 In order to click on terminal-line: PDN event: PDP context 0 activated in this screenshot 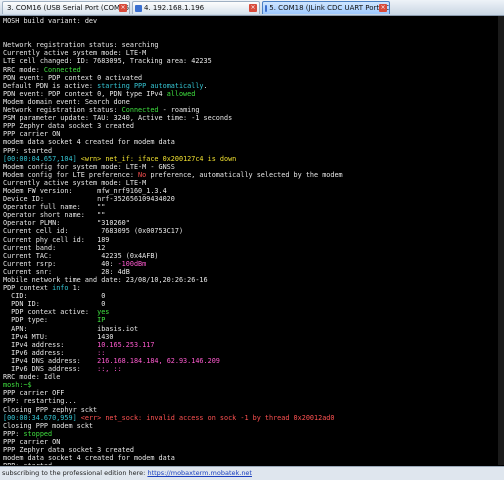, I will do `click(253, 78)`.